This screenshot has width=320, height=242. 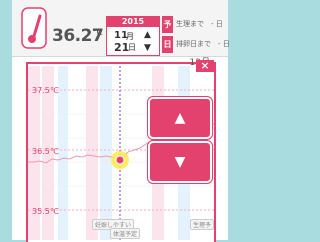 I want to click on down-arrow-icon: ▼, so click(x=180, y=162).